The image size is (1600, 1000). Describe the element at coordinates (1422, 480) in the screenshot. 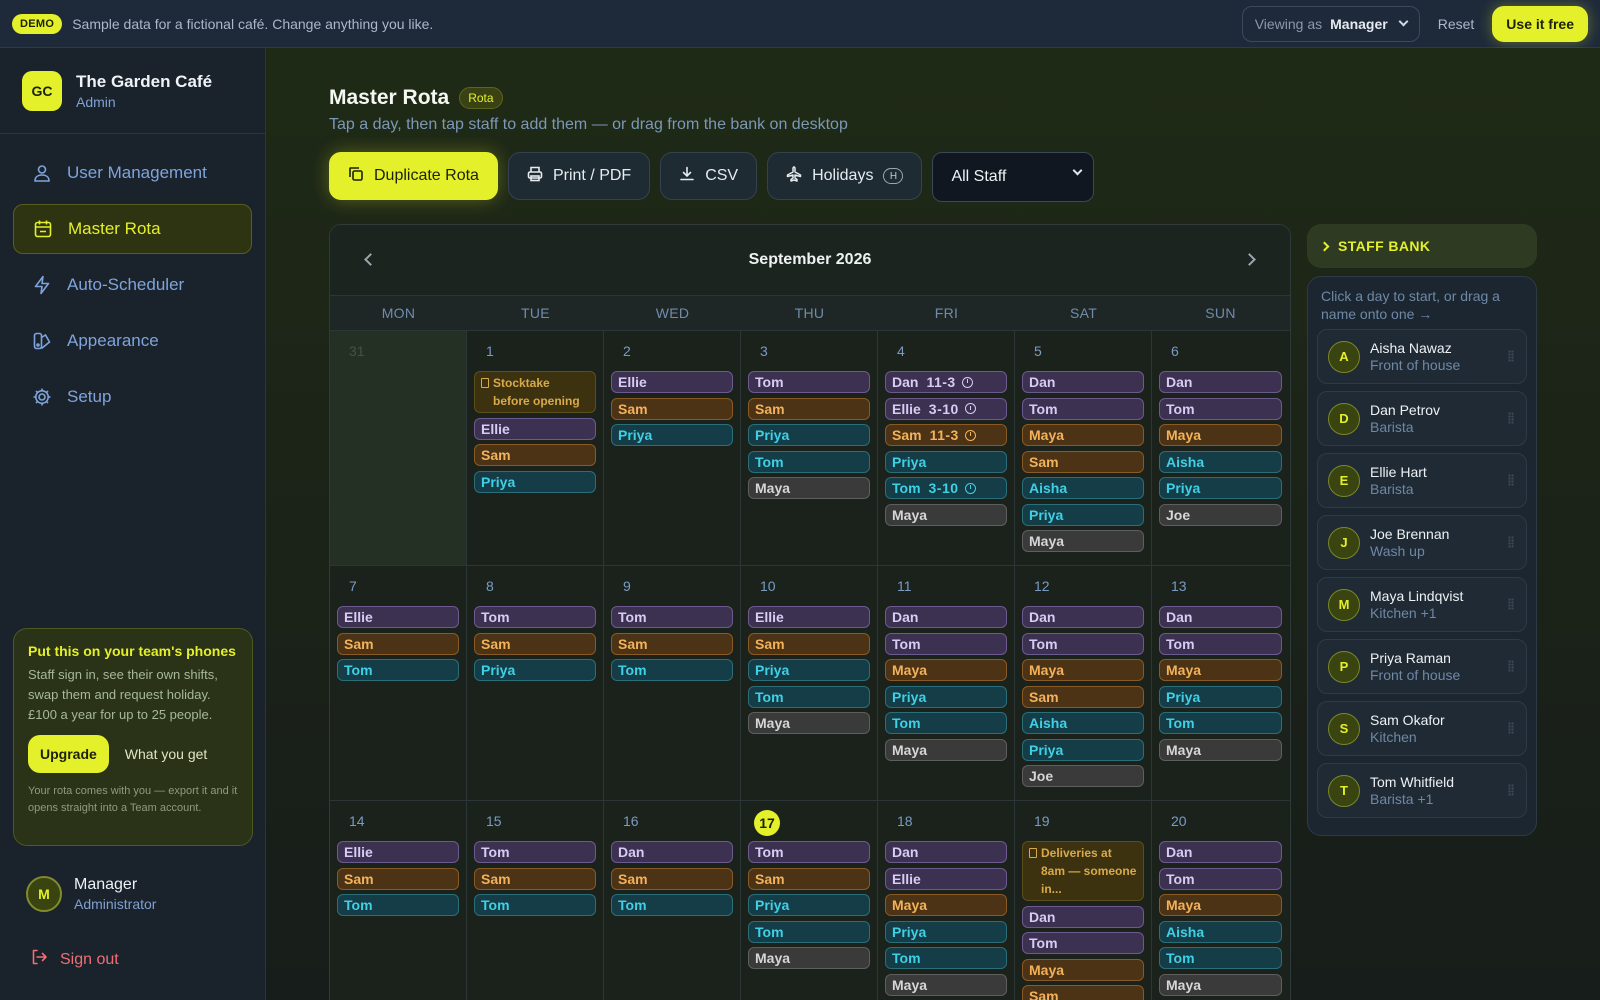

I see `staff-card: E Ellie Hart Barista` at that location.